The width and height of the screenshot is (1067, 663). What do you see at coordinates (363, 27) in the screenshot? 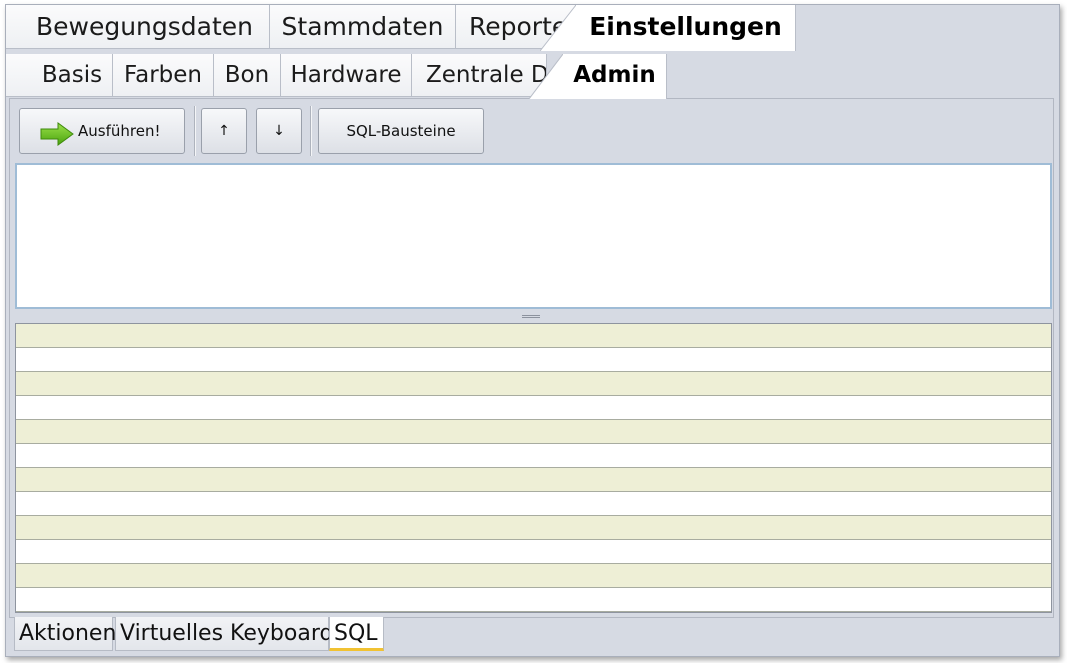
I see `tab-stammdaten: Stammdaten` at bounding box center [363, 27].